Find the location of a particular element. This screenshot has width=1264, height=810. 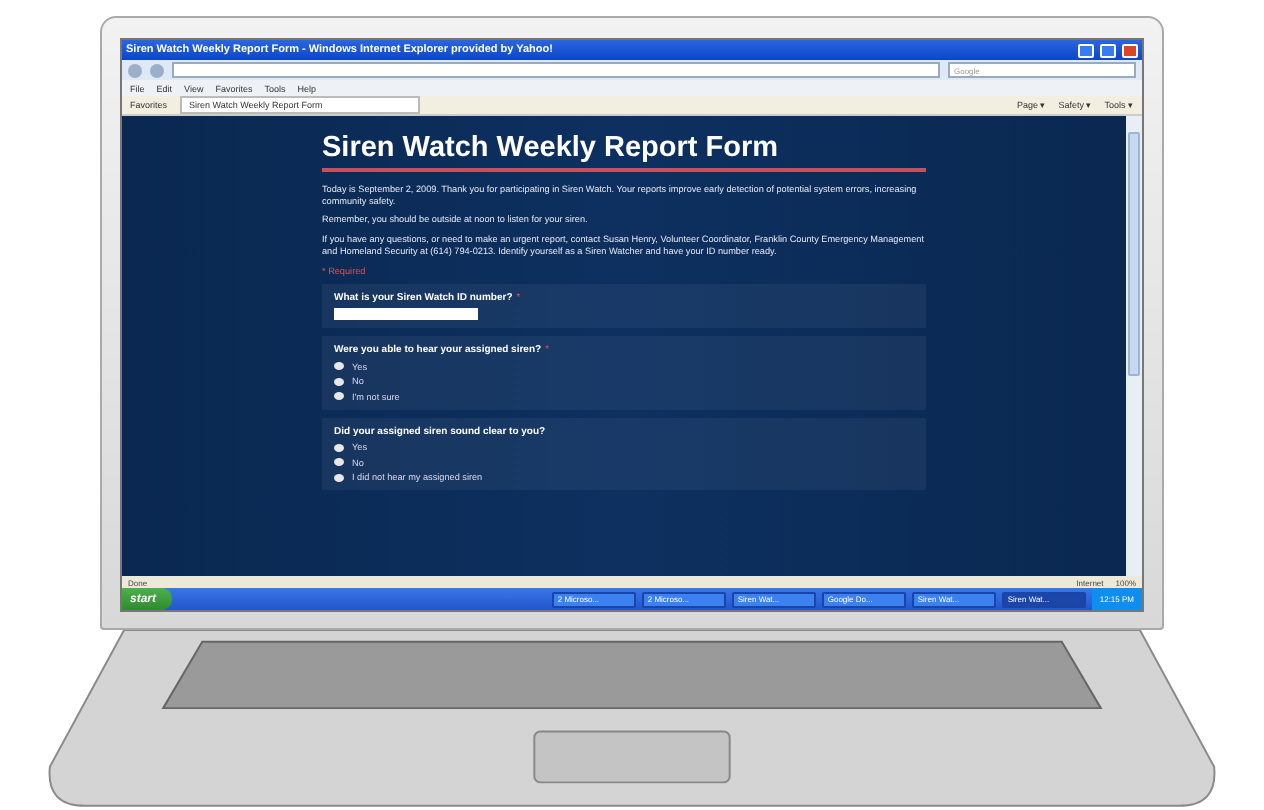

scrollbar is located at coordinates (1134, 346).